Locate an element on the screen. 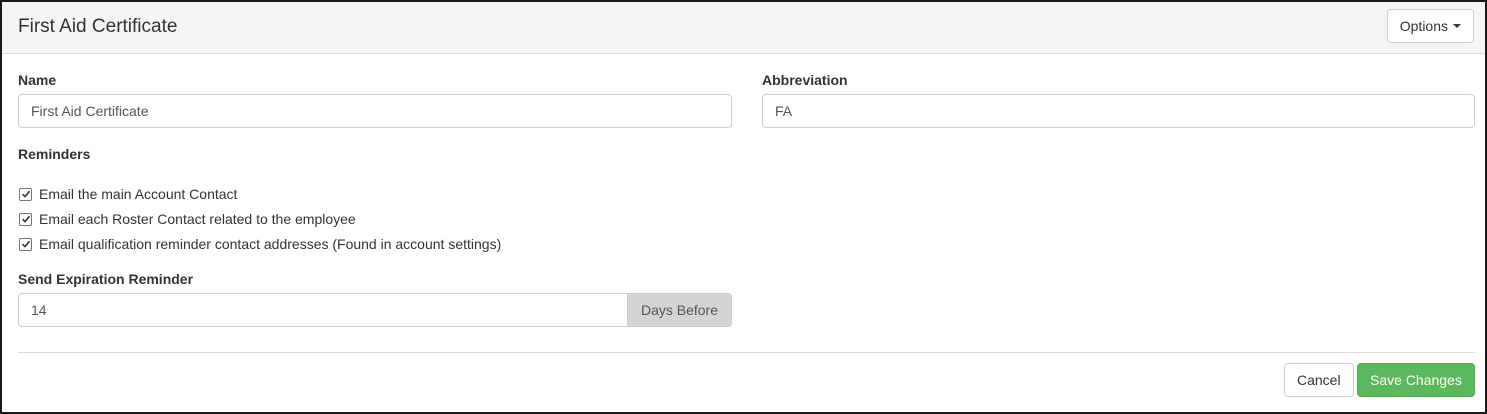 The height and width of the screenshot is (414, 1487). roster-contact-checkbox is located at coordinates (25, 219).